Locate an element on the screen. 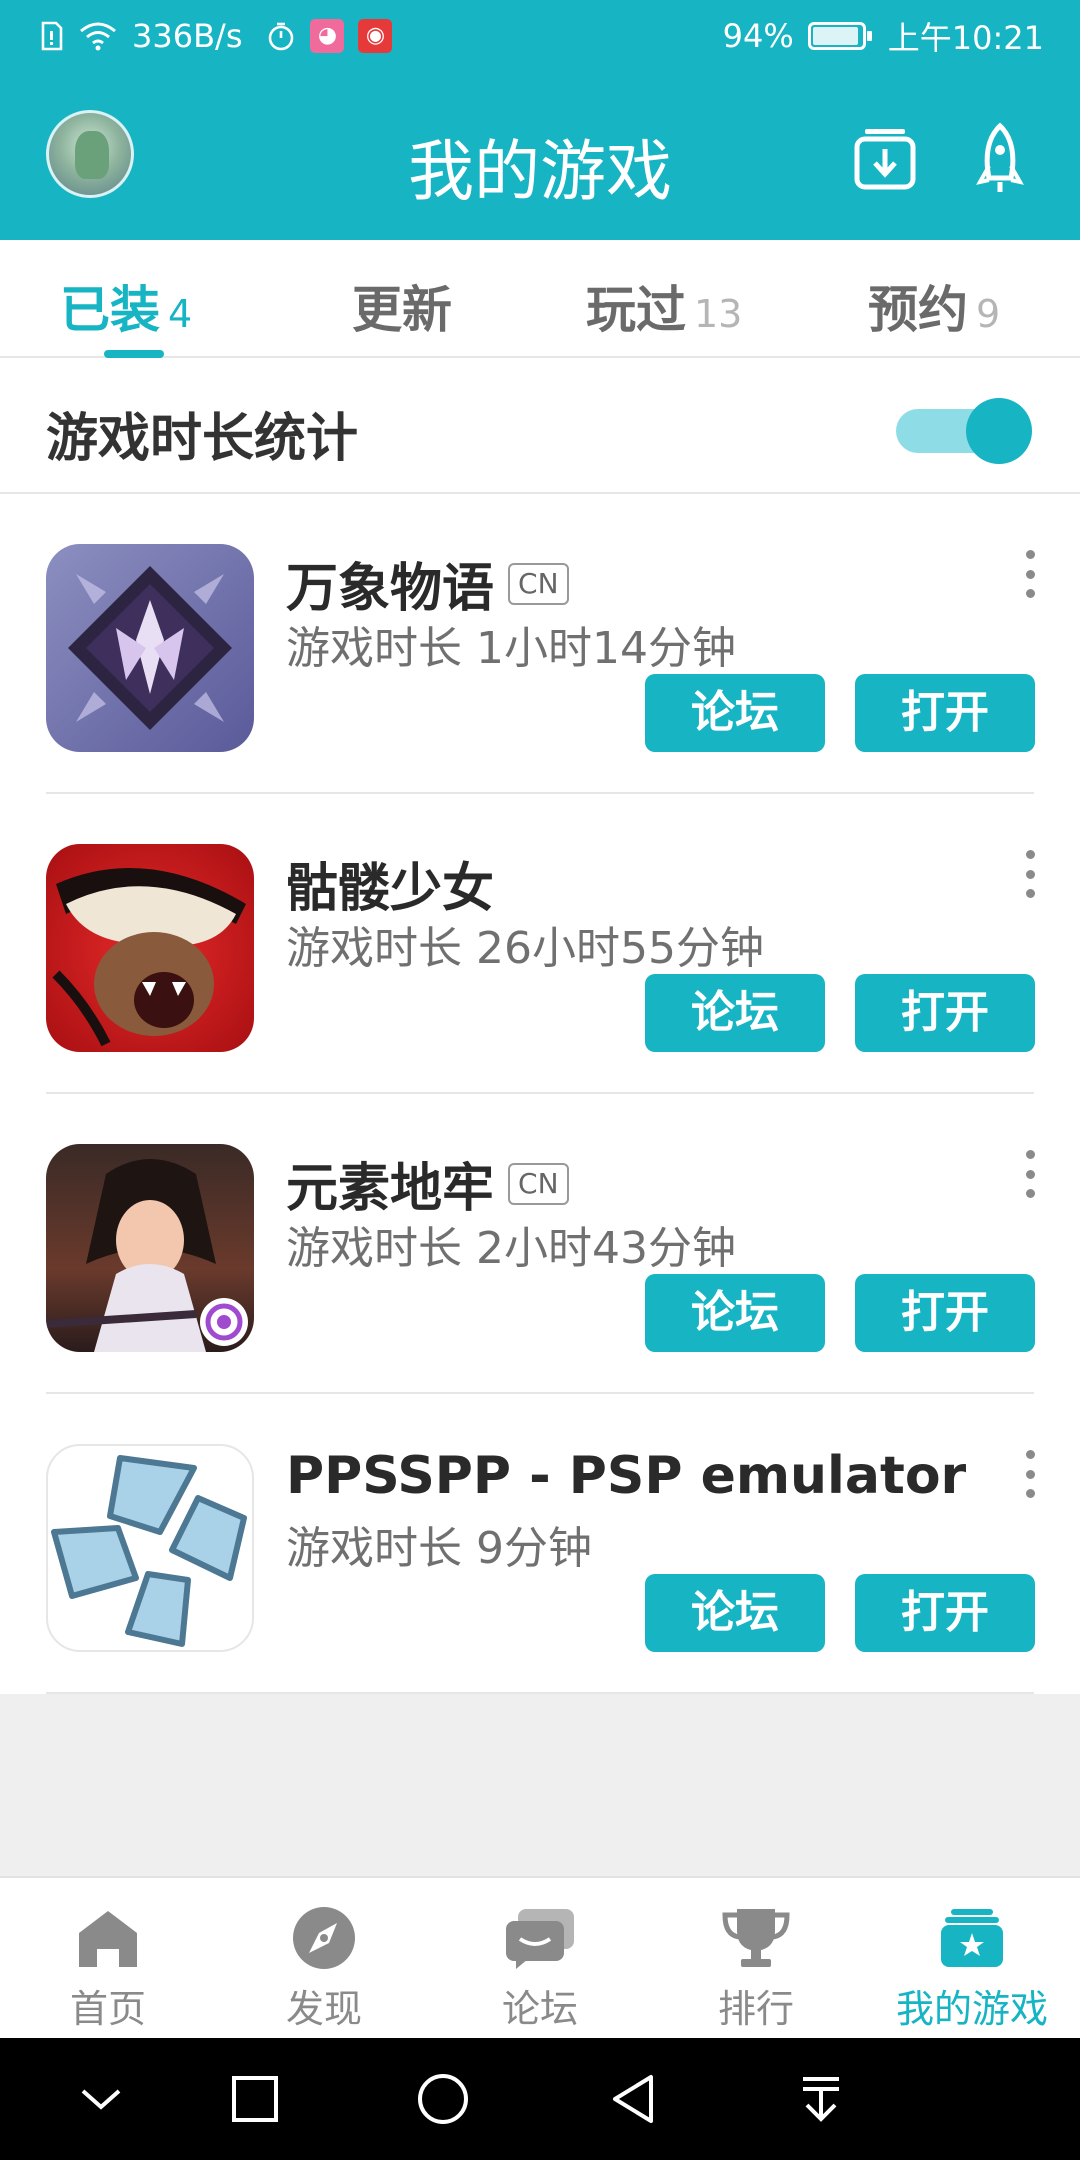  game-title: 骷髅少女 is located at coordinates (390, 883).